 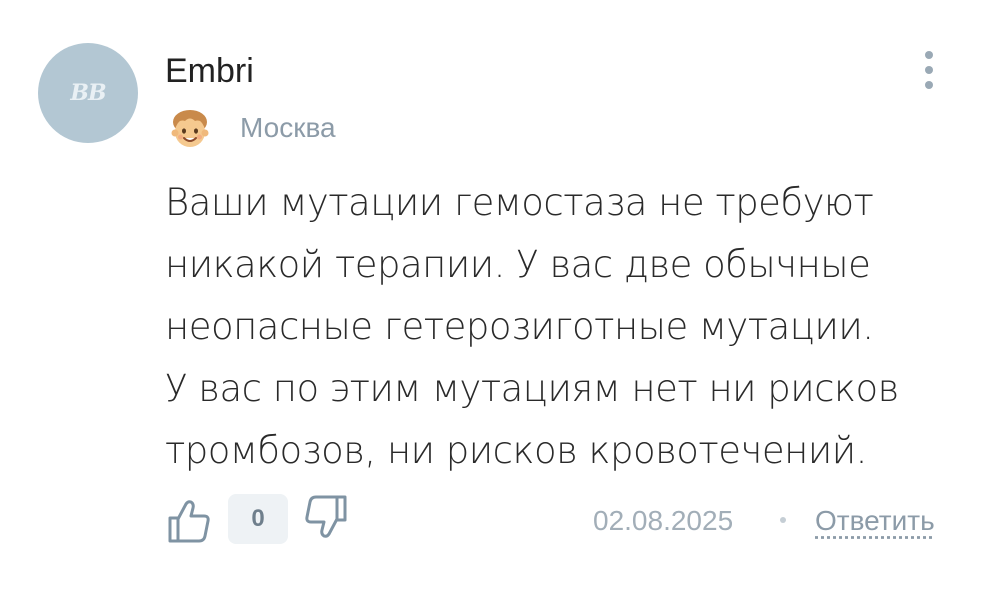 What do you see at coordinates (663, 520) in the screenshot?
I see `comment-date: 02.08.2025` at bounding box center [663, 520].